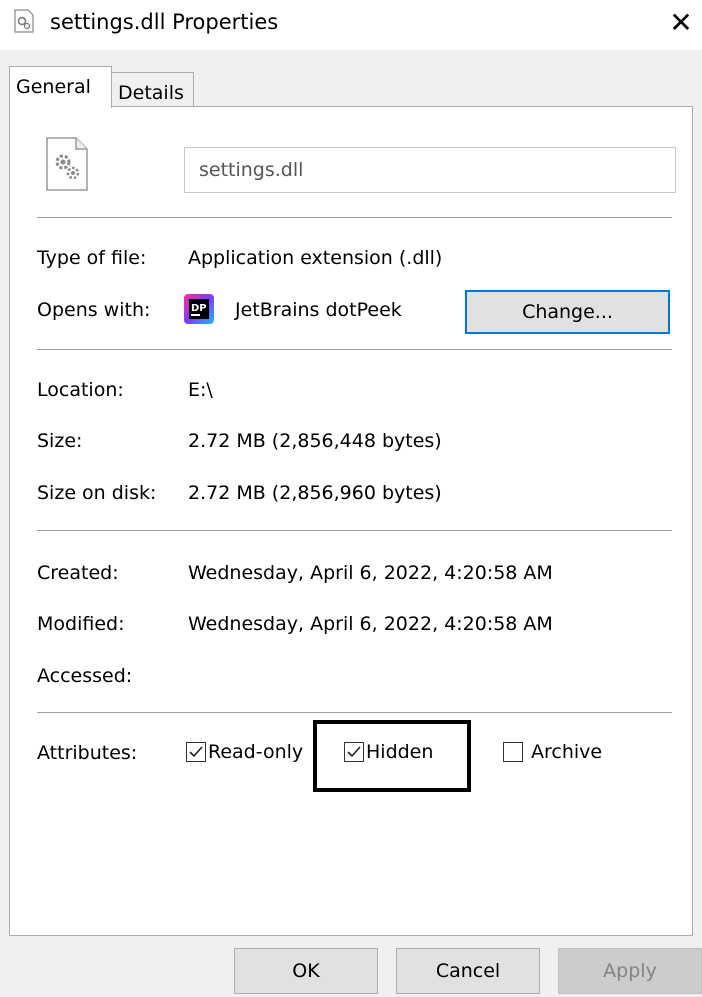 The width and height of the screenshot is (702, 997). I want to click on archive-checkbox: Archive, so click(552, 752).